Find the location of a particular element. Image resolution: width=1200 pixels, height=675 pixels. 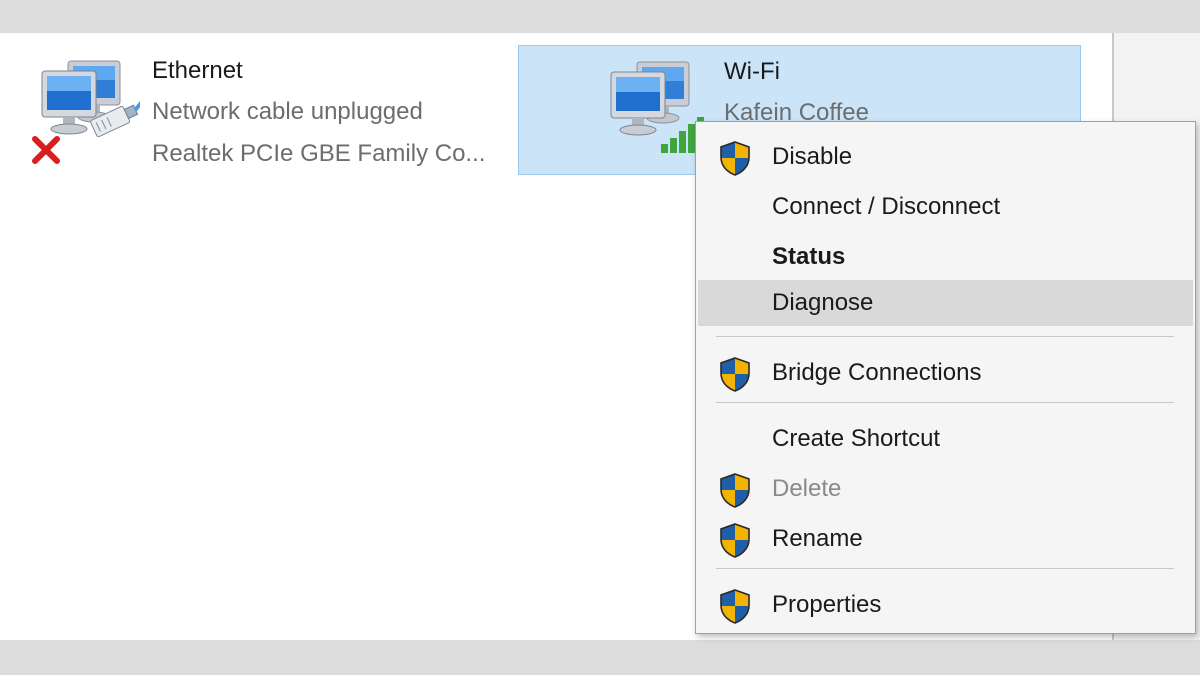

menu-item-label: Delete is located at coordinates (807, 488).